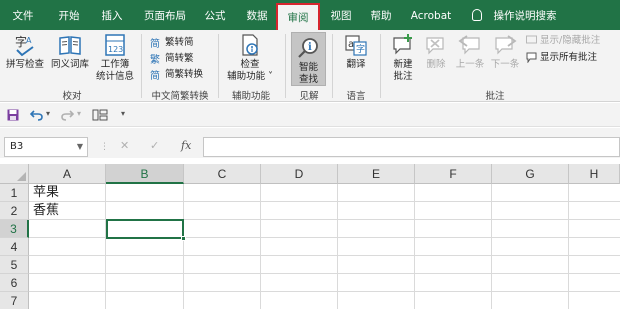  What do you see at coordinates (14, 247) in the screenshot?
I see `row-header-4: 4` at bounding box center [14, 247].